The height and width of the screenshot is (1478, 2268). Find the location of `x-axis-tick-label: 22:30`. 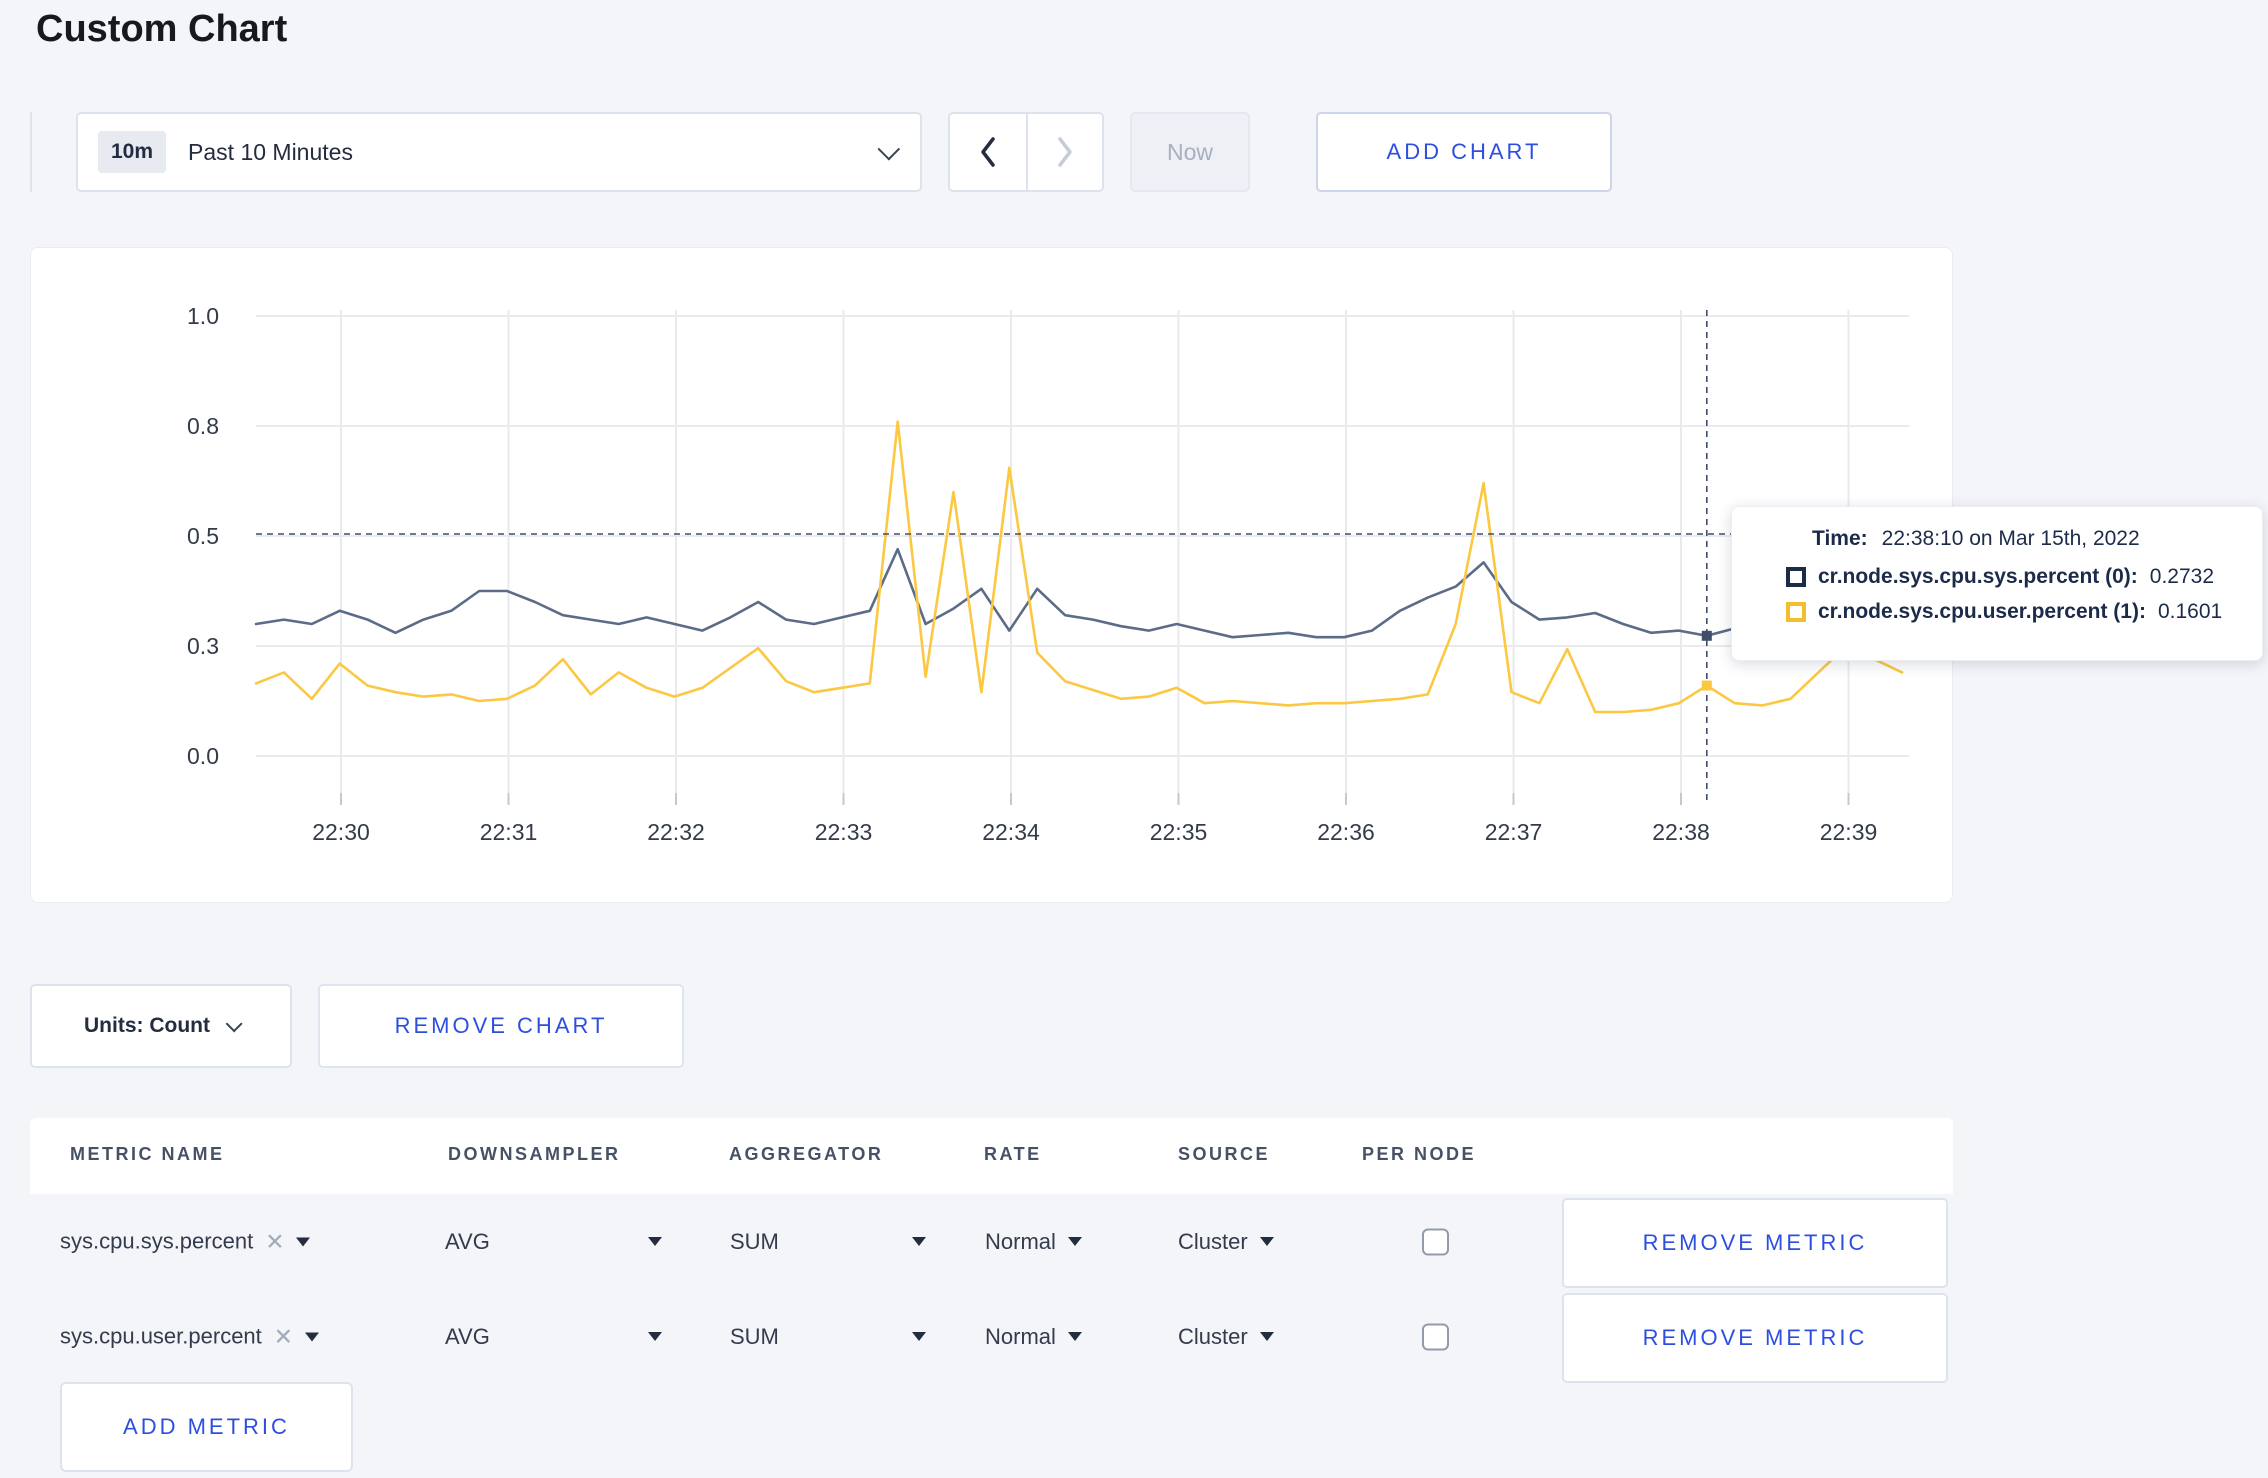

x-axis-tick-label: 22:30 is located at coordinates (341, 832).